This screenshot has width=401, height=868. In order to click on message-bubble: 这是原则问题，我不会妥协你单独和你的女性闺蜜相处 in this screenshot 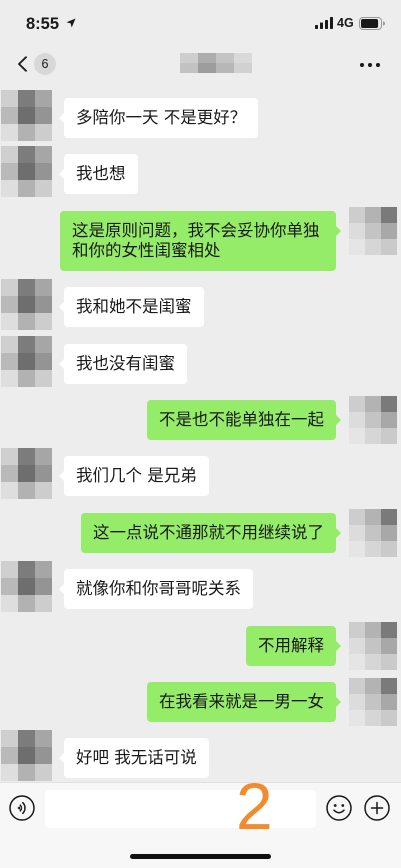, I will do `click(200, 240)`.